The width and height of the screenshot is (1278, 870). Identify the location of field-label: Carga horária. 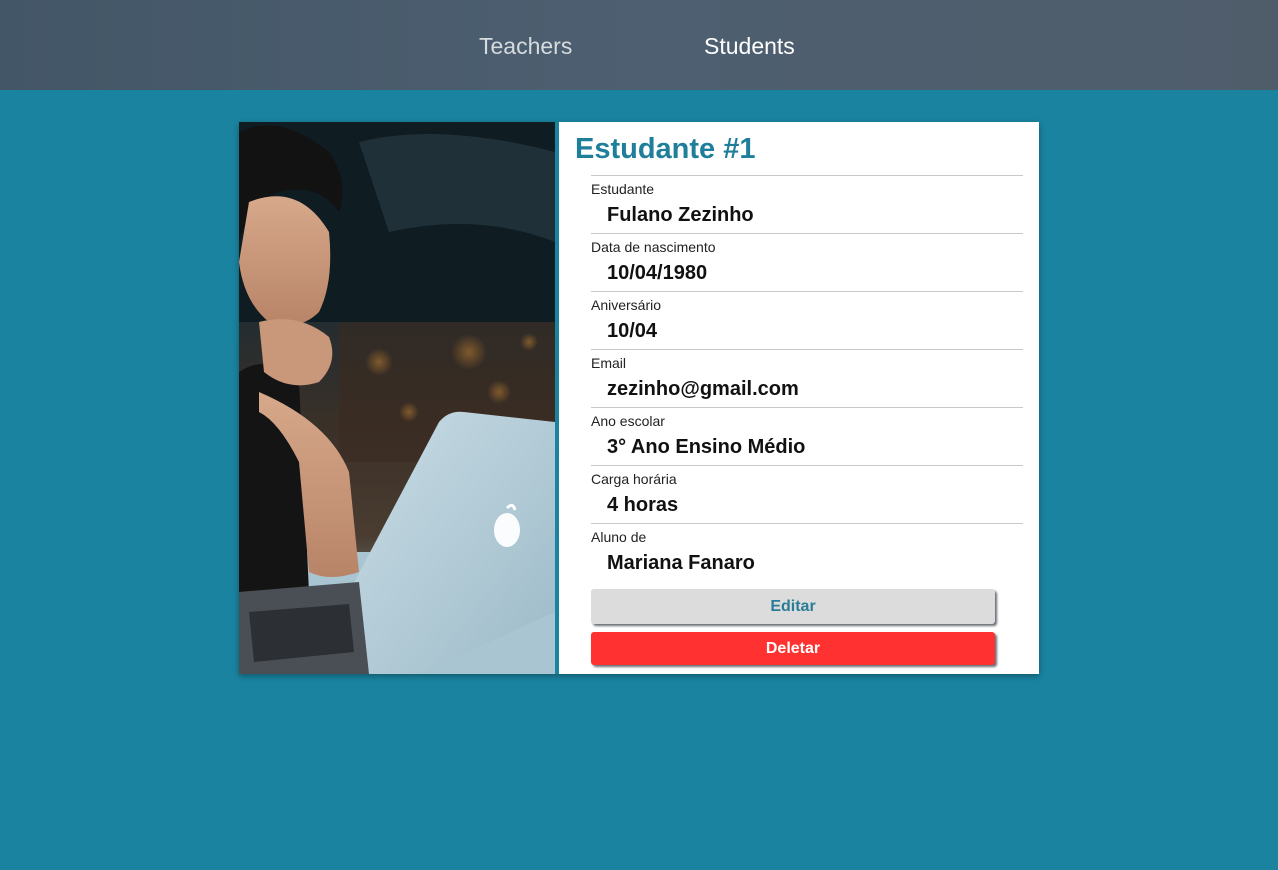
(634, 479).